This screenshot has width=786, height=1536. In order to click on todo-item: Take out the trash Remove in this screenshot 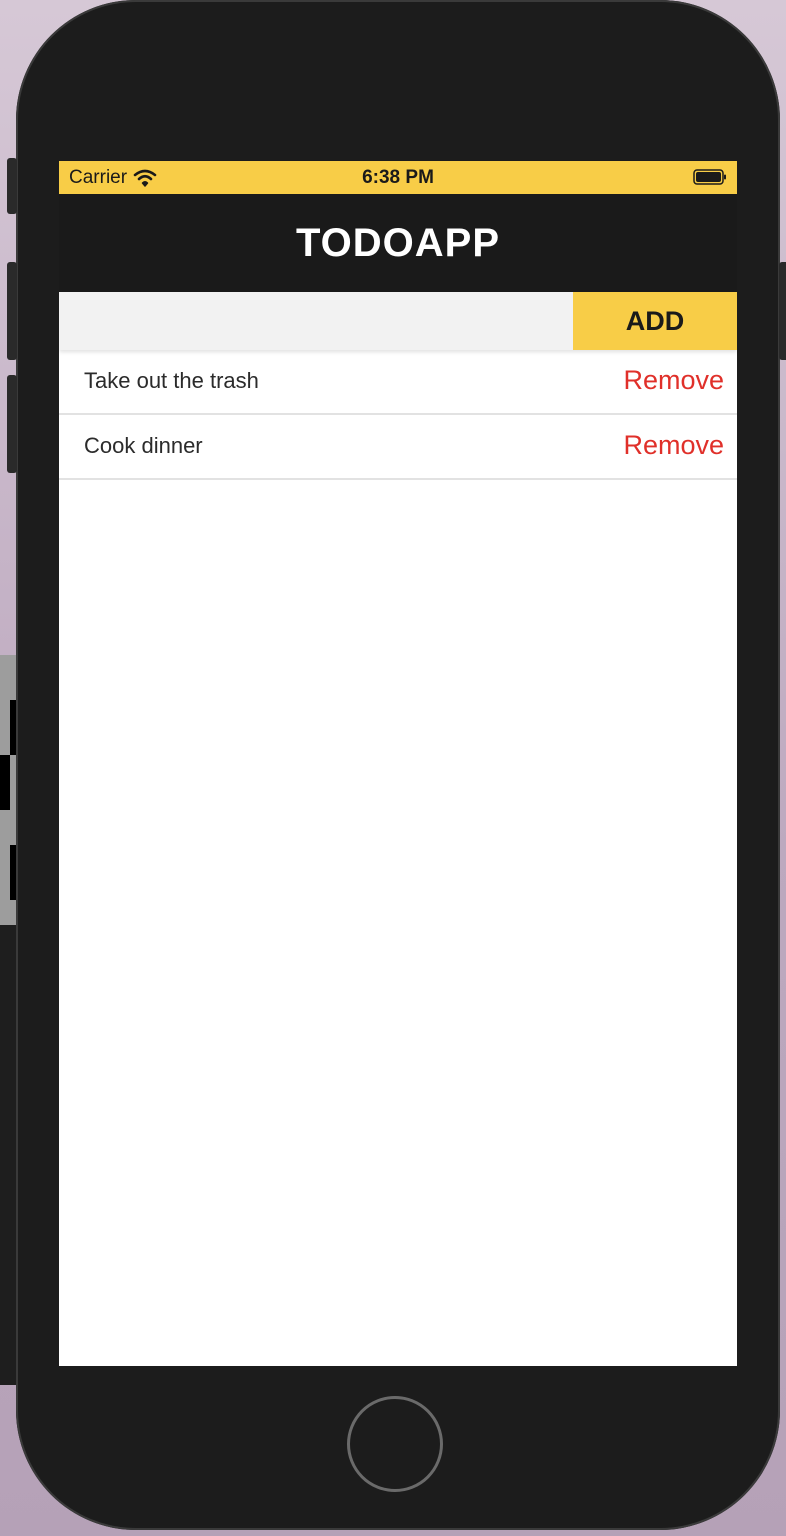, I will do `click(398, 382)`.